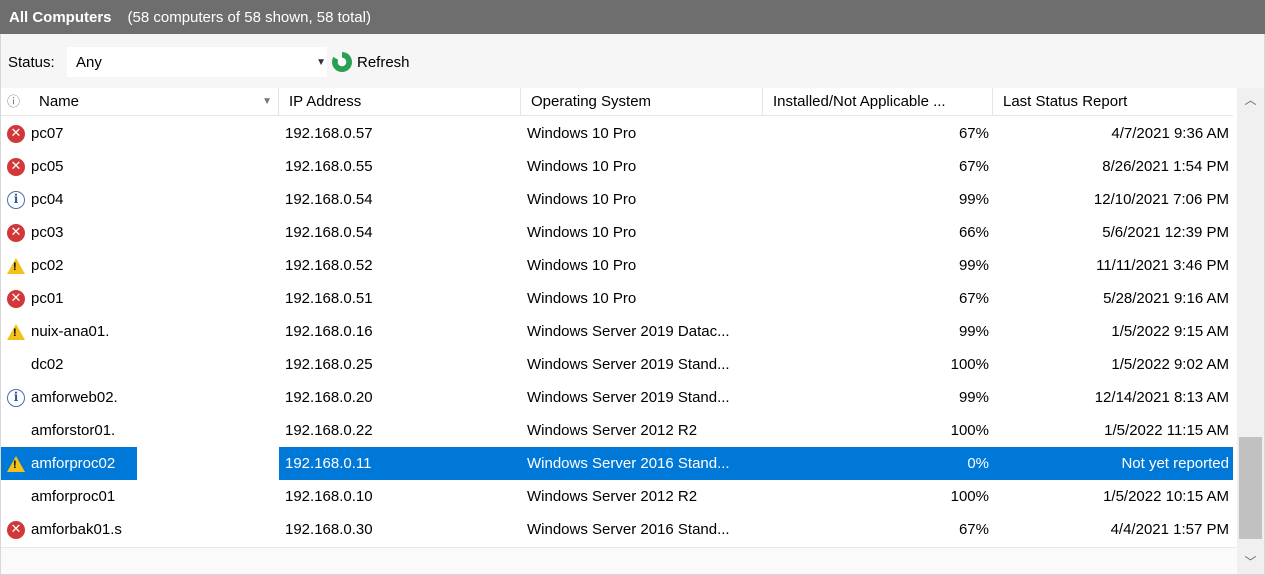 This screenshot has width=1265, height=575. I want to click on last-status-report: 11/11/2021 3:46 PM, so click(1162, 265).